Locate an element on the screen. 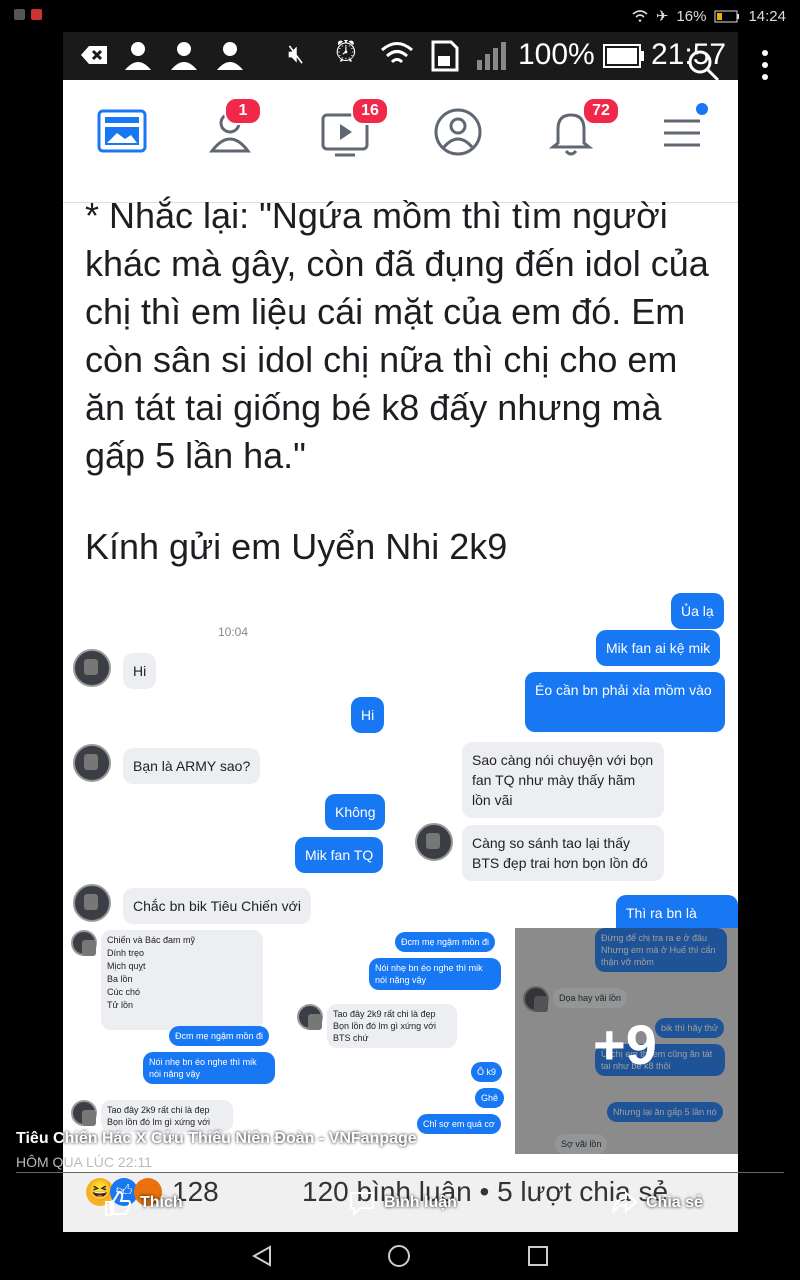 This screenshot has height=1280, width=800. chat-bubble: Chỉ sợ em quá cơ is located at coordinates (459, 1124).